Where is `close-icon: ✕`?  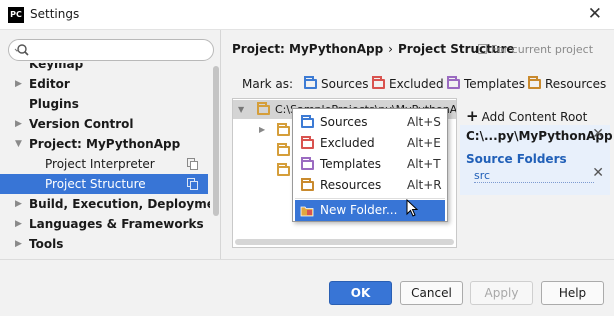
close-icon: ✕ is located at coordinates (595, 14).